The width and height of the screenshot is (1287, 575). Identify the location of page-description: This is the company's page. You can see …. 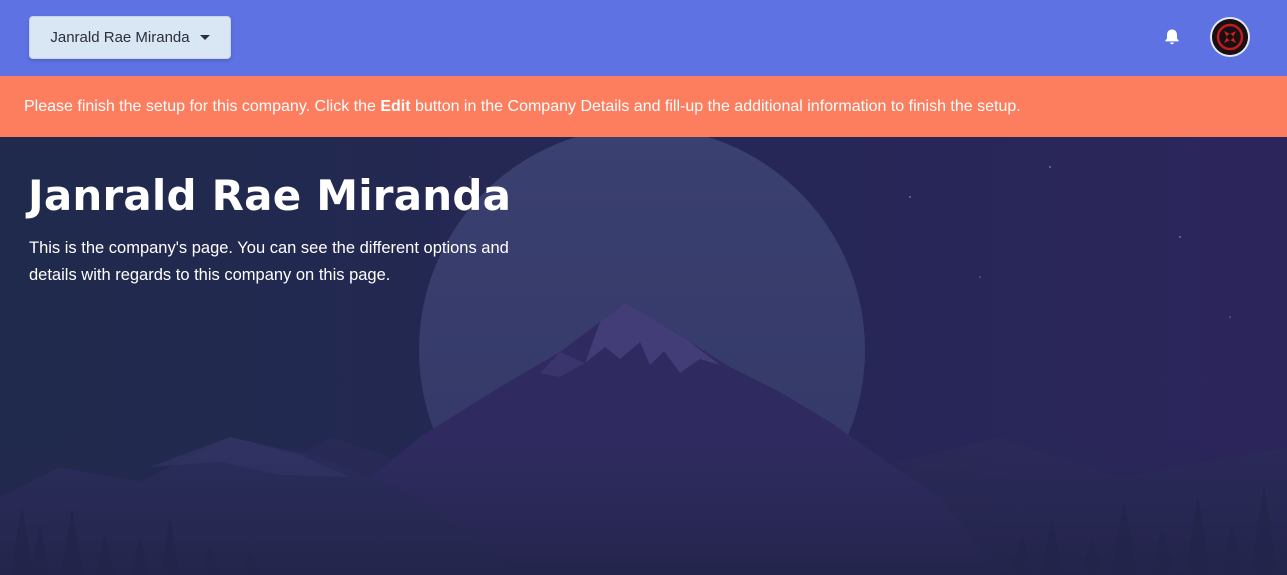
(269, 261).